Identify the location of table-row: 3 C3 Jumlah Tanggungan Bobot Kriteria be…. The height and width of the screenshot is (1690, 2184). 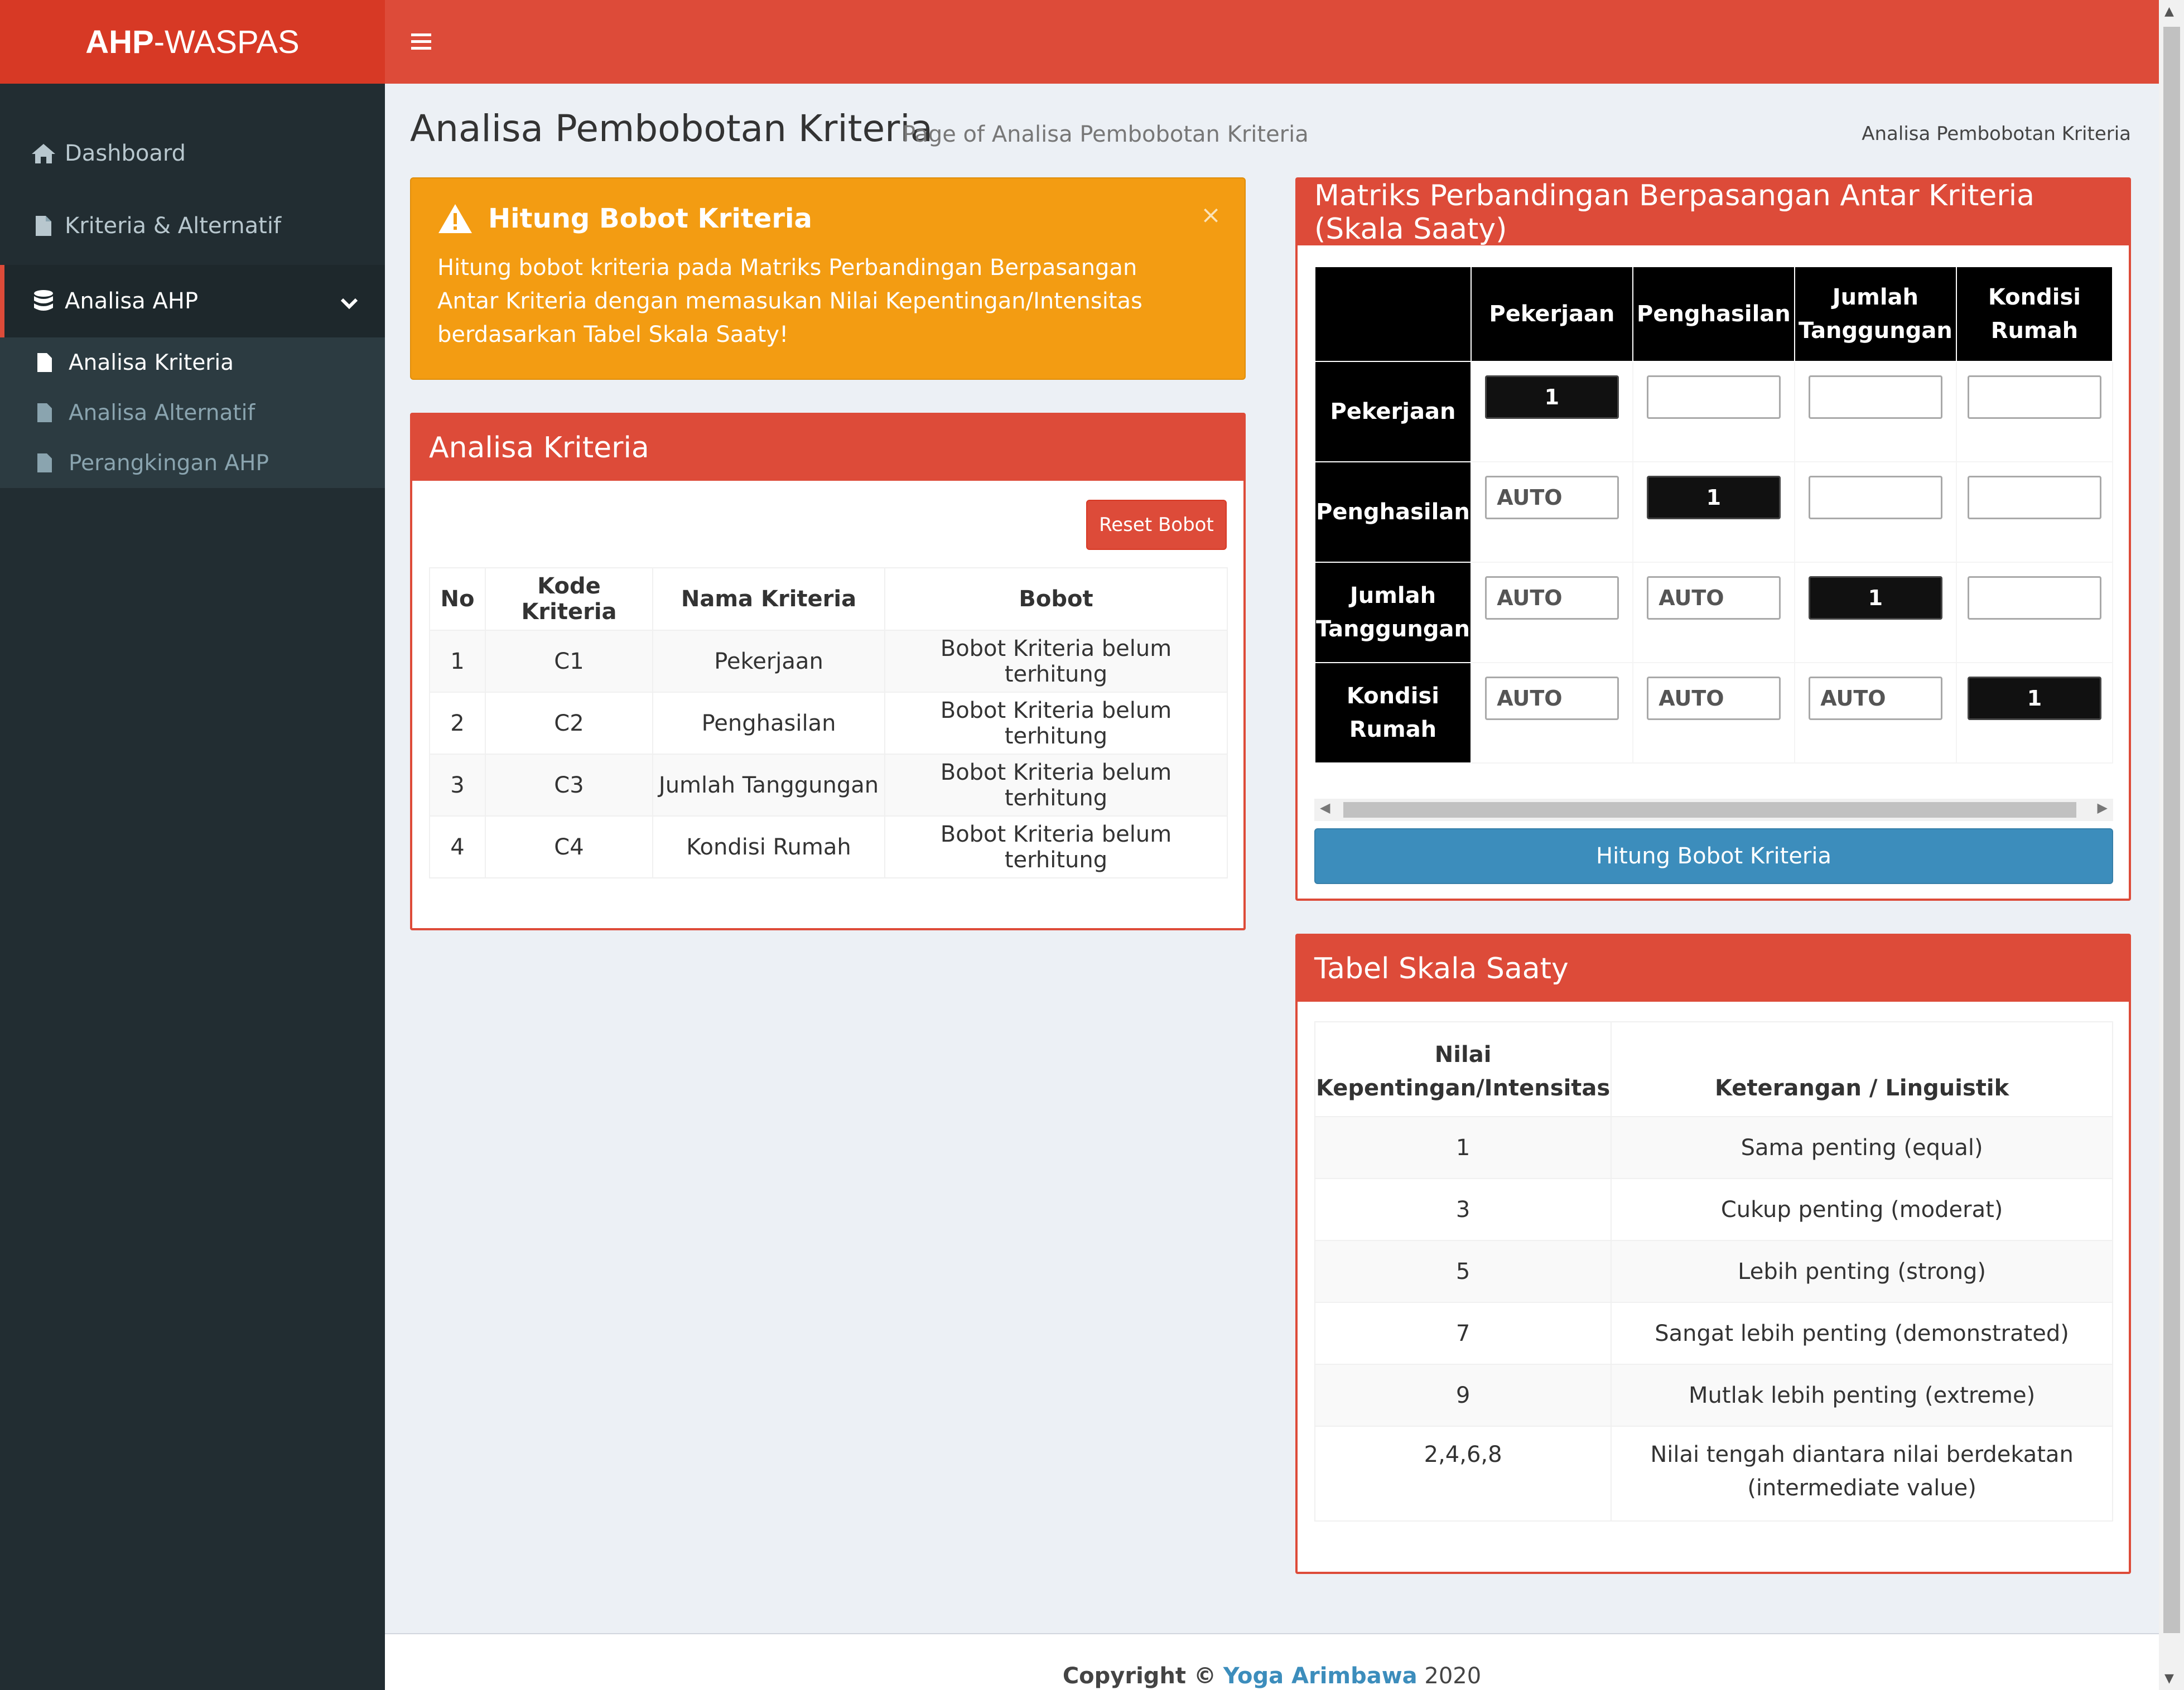
(828, 785).